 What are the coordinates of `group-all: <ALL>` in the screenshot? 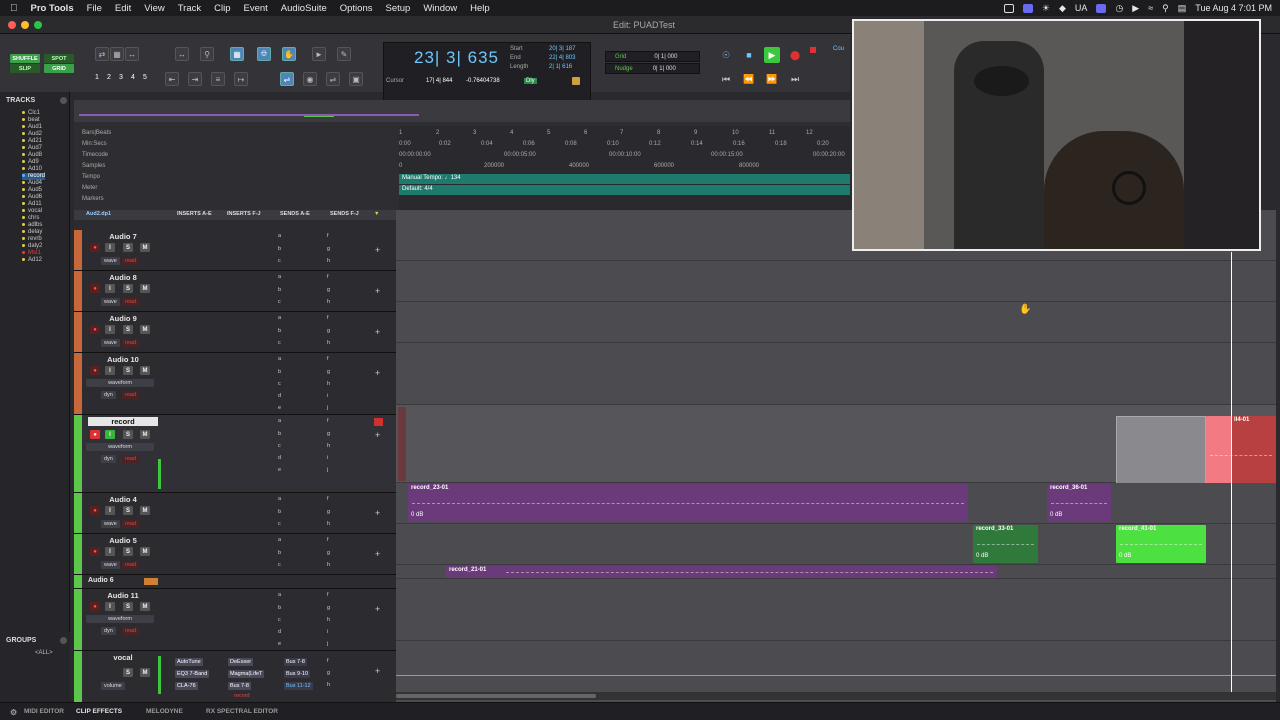 It's located at (44, 653).